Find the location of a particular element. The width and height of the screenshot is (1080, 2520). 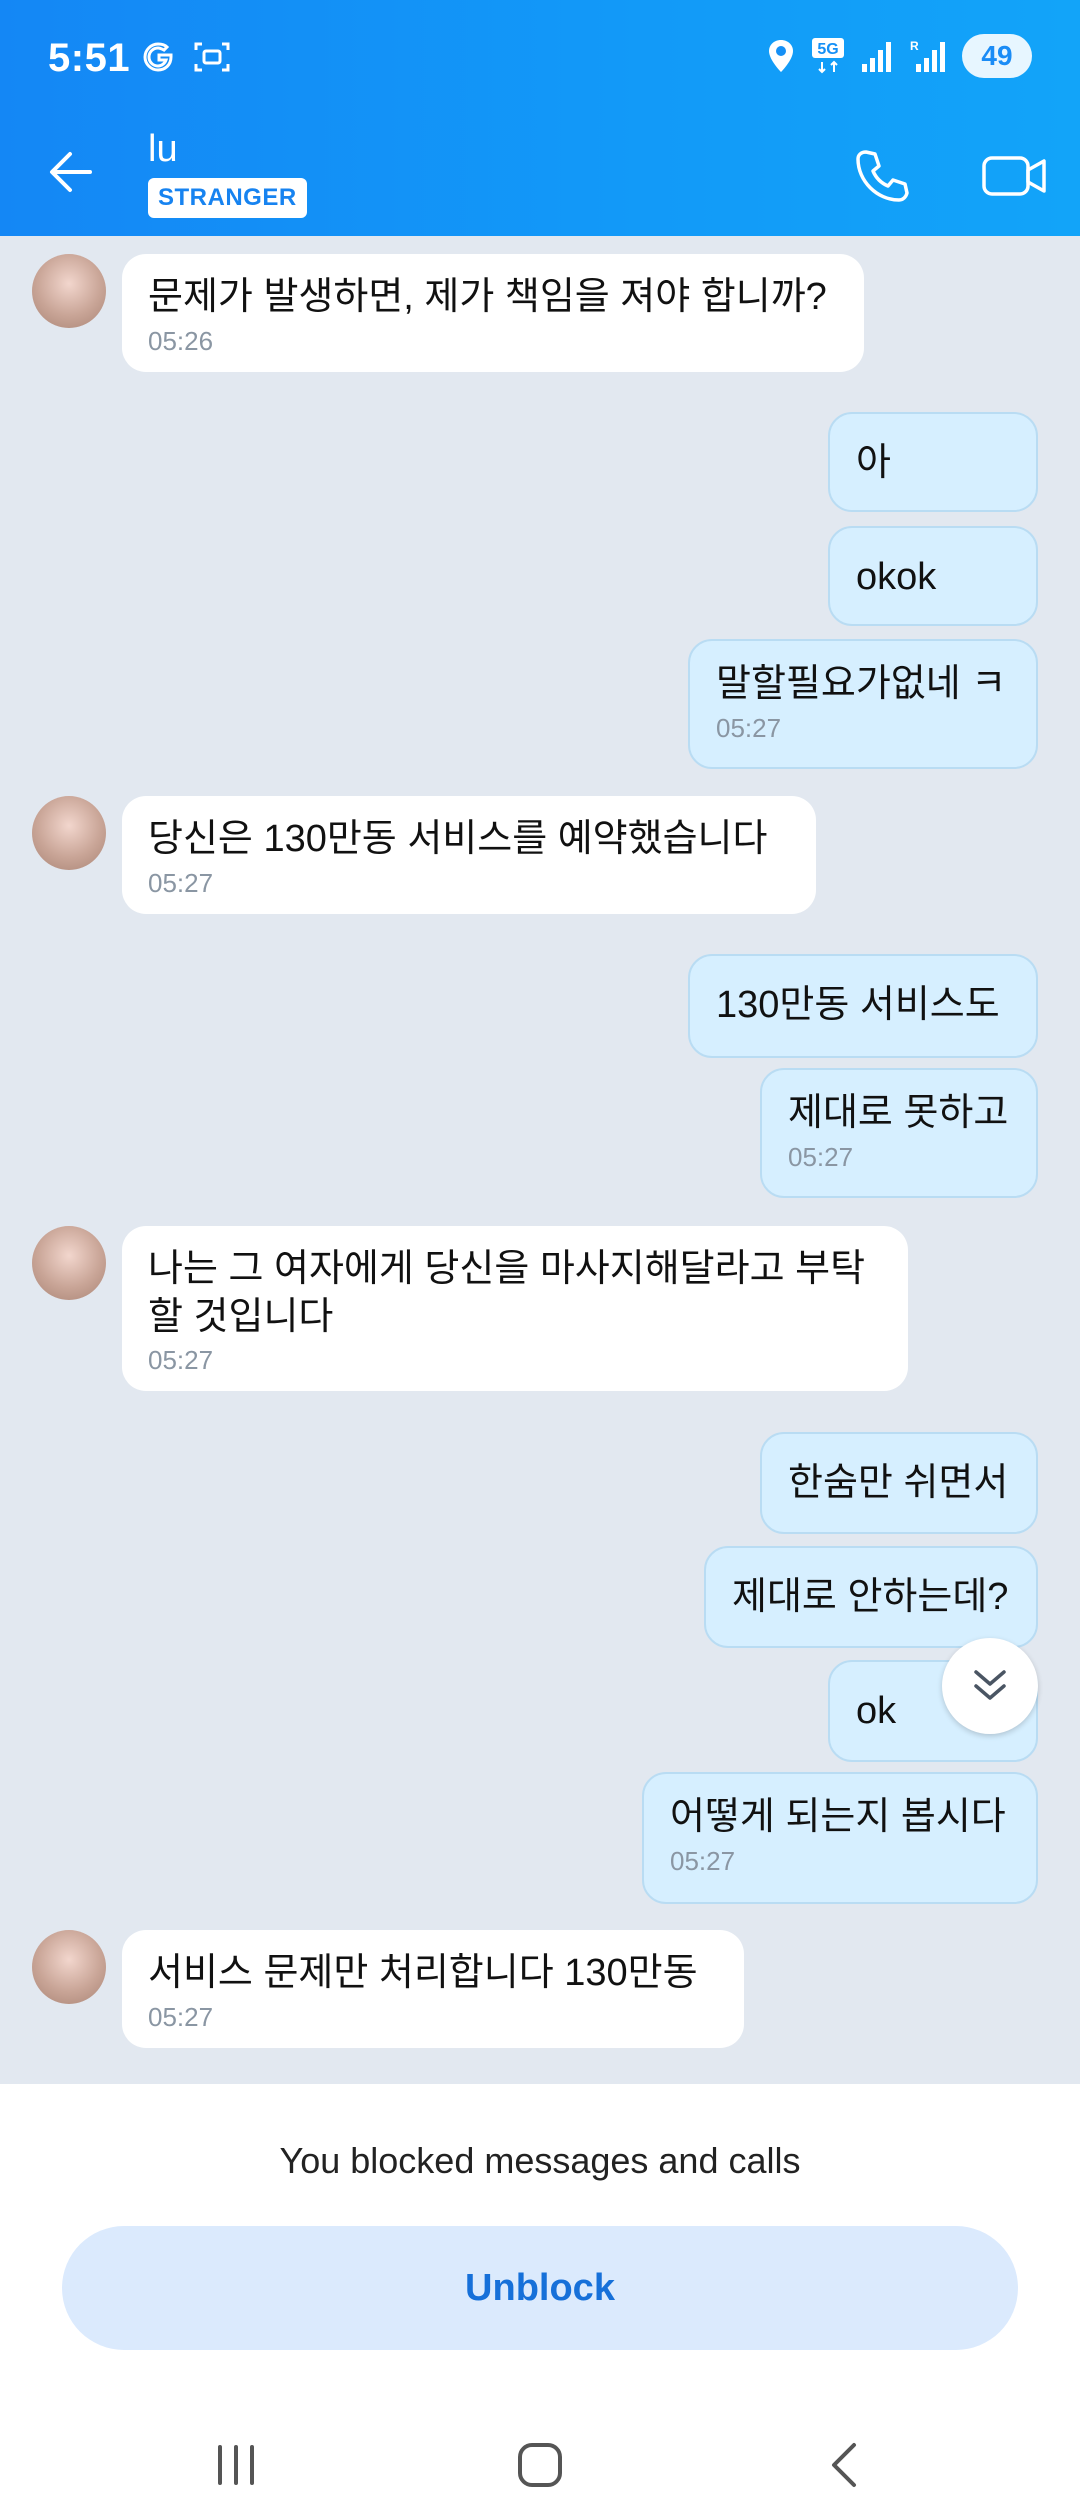

message-text: okok is located at coordinates (896, 577).